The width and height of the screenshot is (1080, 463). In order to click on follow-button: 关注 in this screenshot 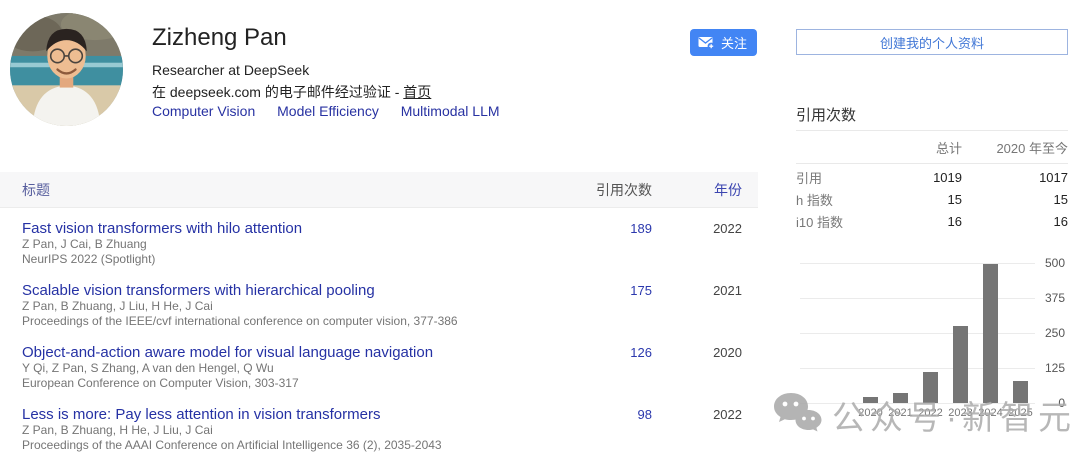, I will do `click(724, 42)`.